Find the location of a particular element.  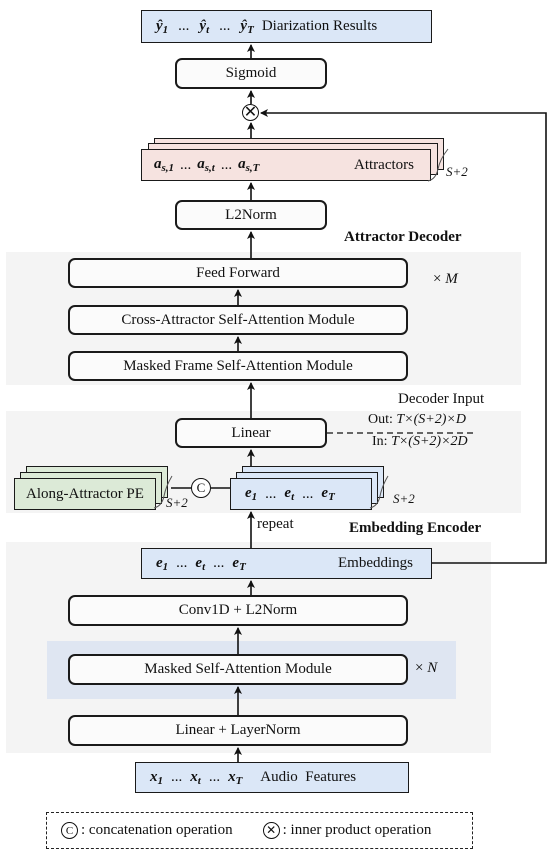

l2norm-block: L2Norm is located at coordinates (251, 215).